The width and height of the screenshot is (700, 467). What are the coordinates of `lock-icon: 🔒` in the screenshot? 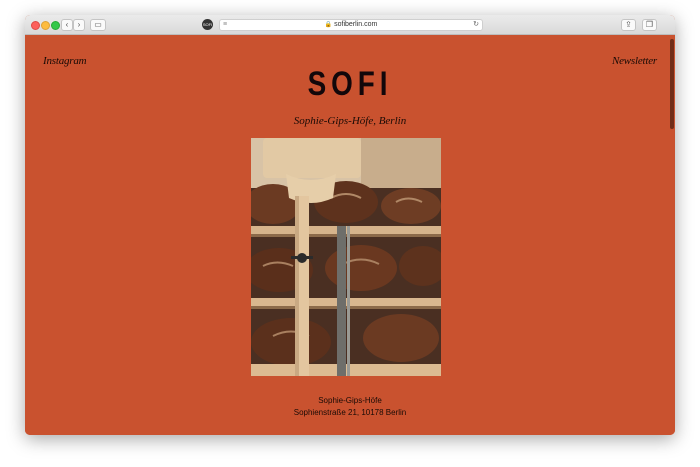 It's located at (328, 25).